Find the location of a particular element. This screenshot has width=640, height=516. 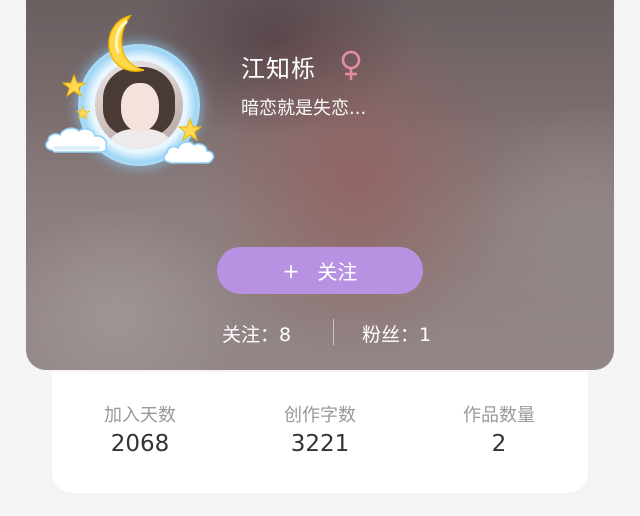

stat-label: 加入天数 is located at coordinates (140, 415).